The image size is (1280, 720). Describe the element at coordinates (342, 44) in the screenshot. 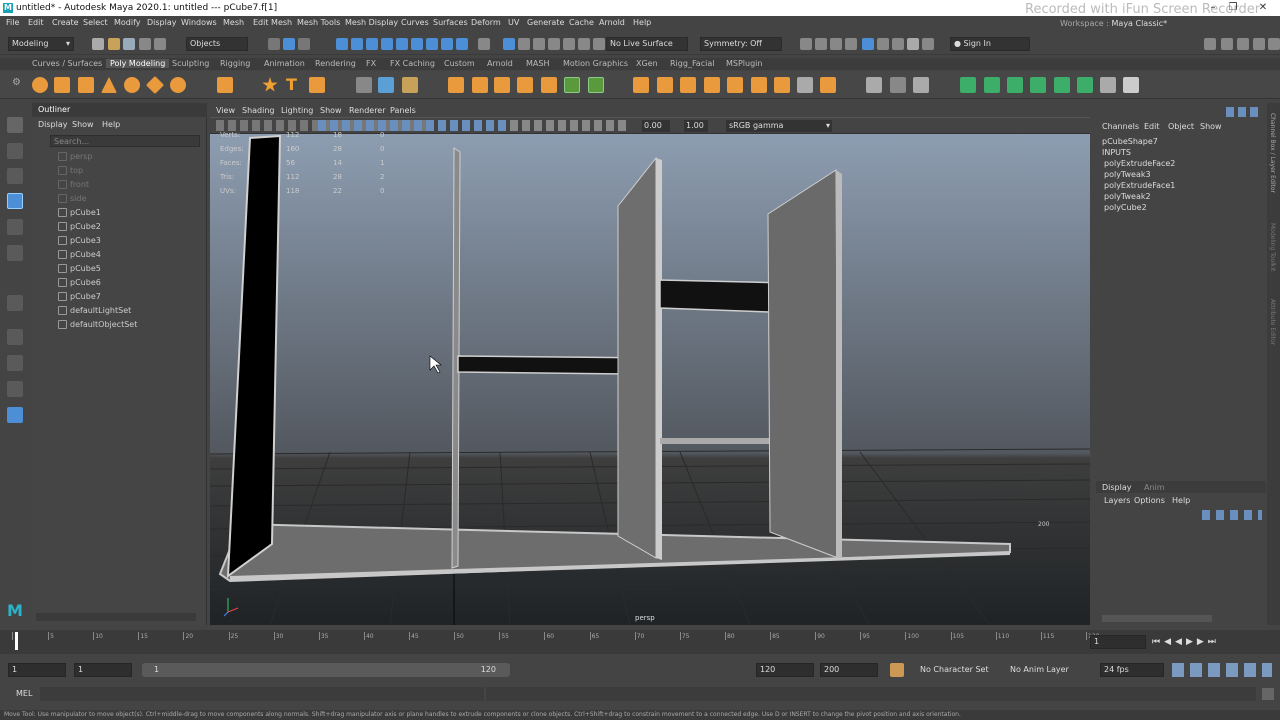

I see `snap-grid-icon` at that location.